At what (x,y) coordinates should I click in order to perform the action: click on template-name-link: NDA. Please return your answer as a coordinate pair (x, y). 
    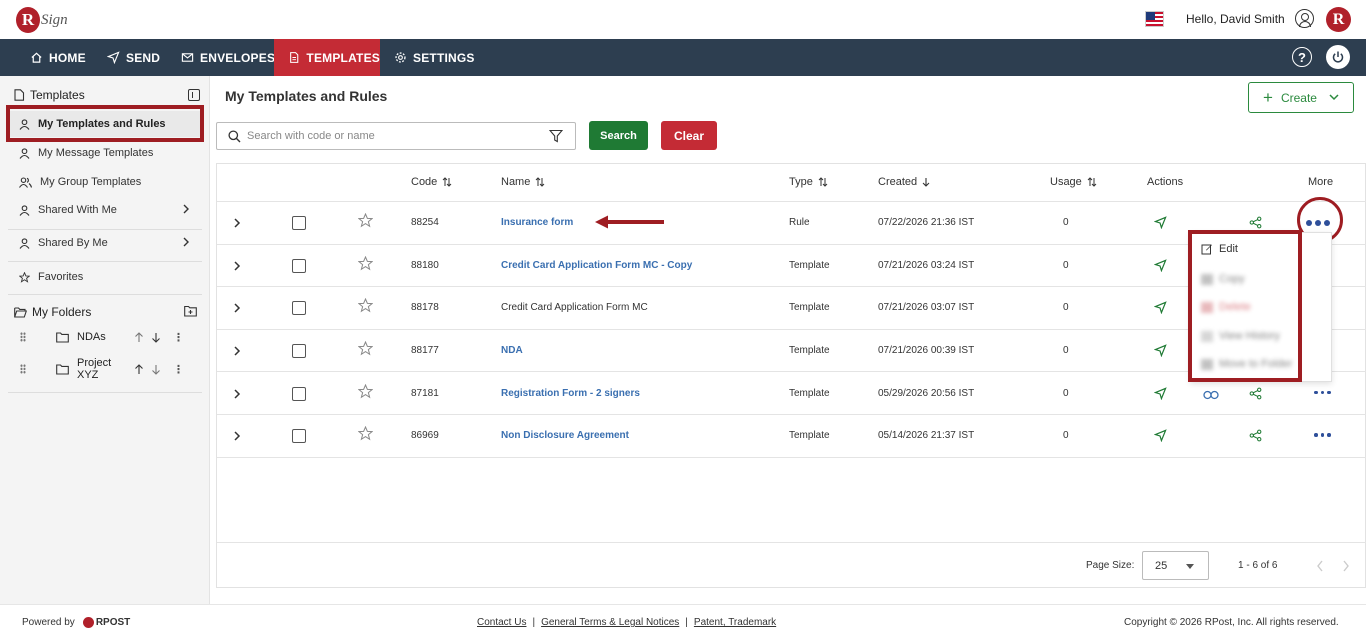
    Looking at the image, I should click on (512, 350).